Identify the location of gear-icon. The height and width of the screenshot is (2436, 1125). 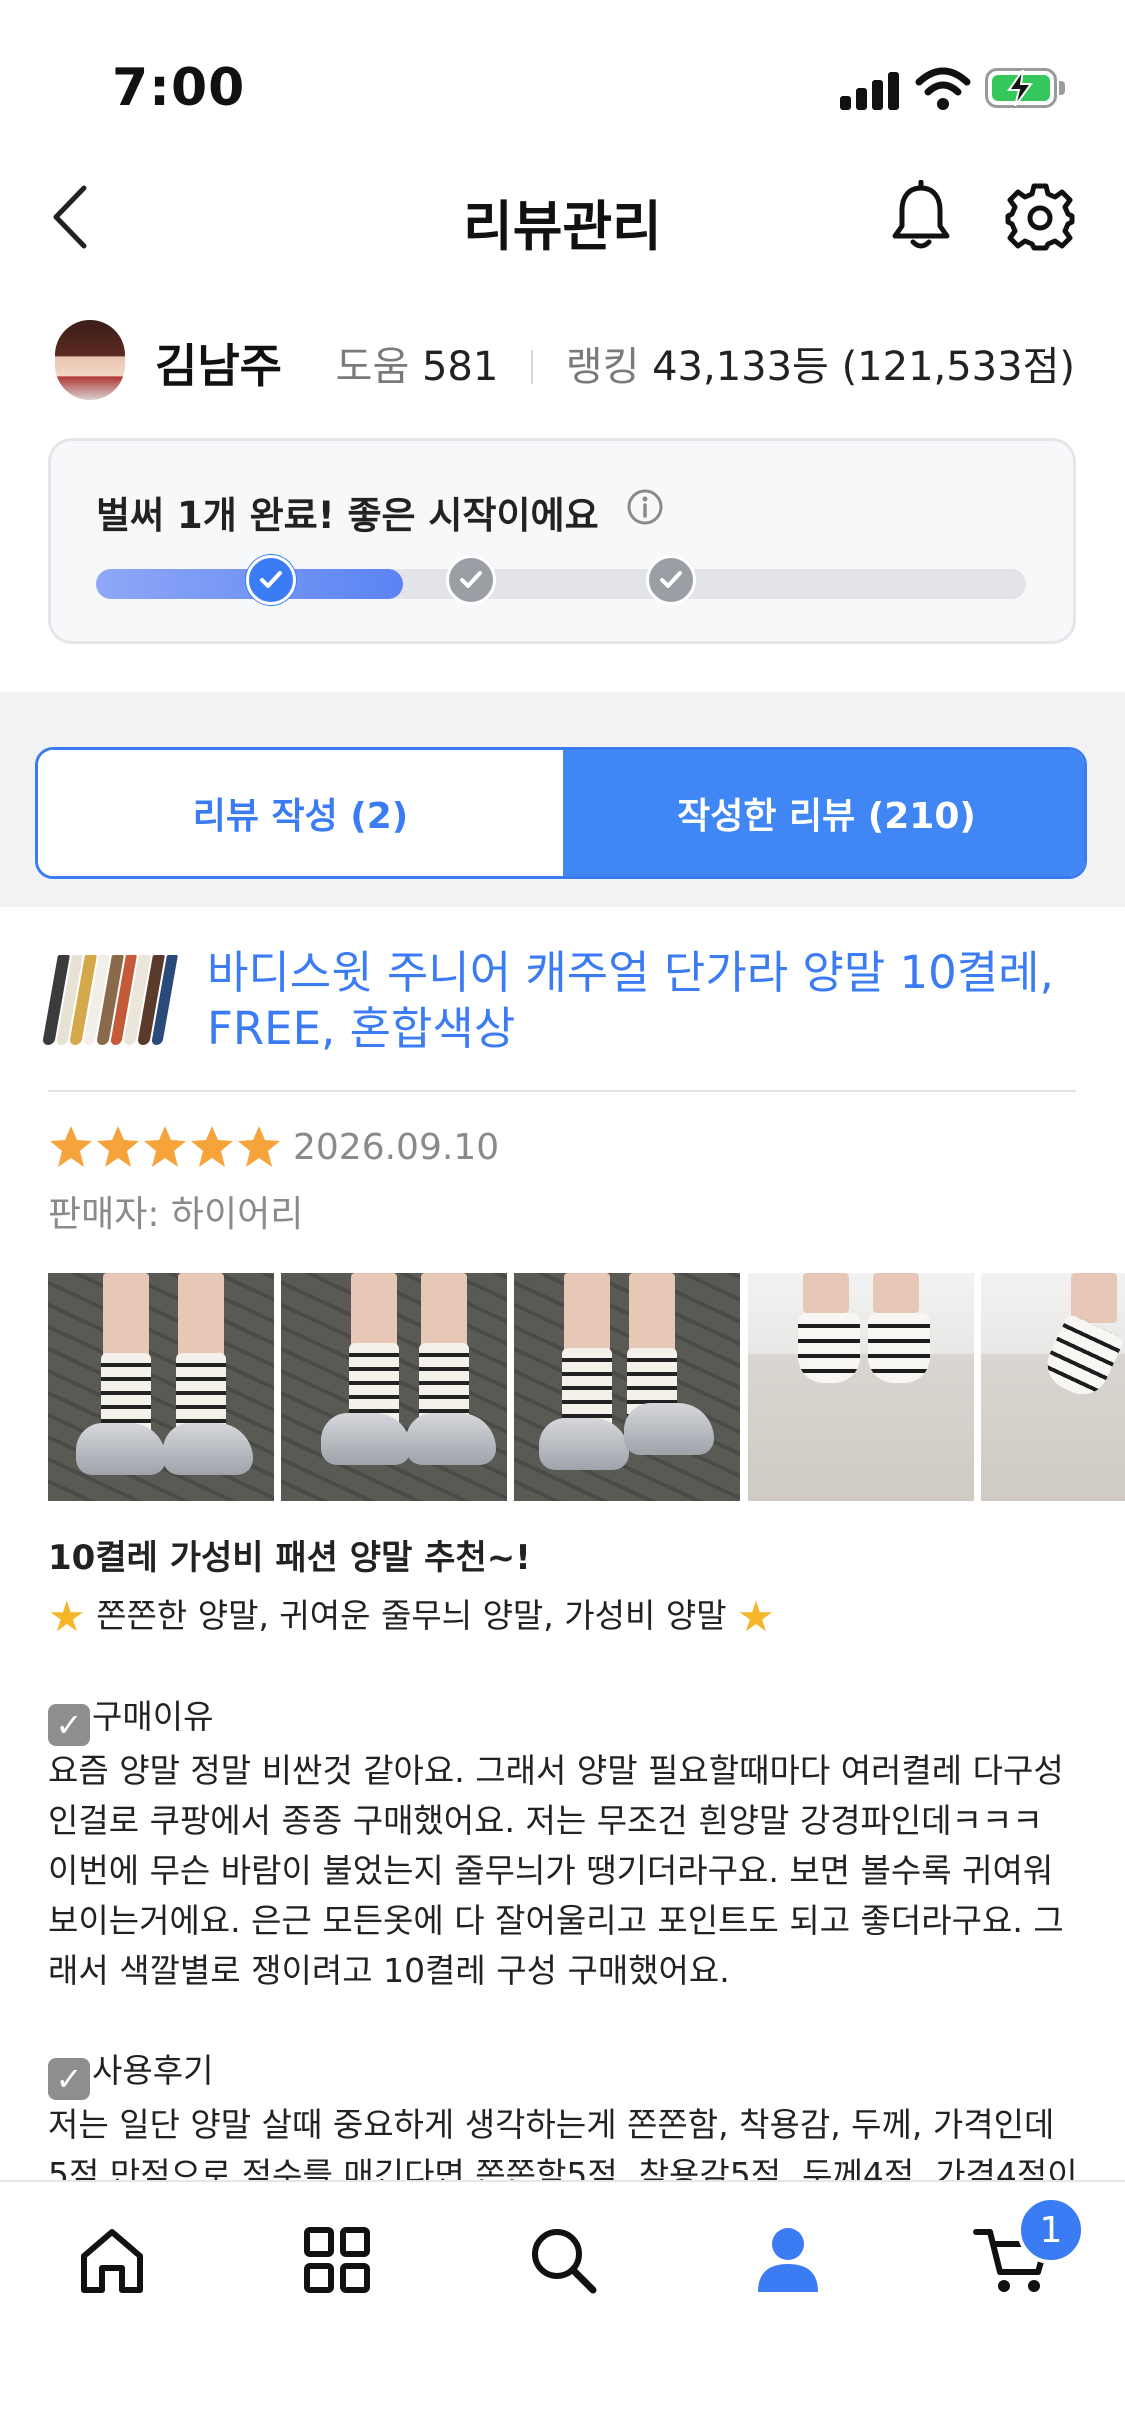
(1040, 216).